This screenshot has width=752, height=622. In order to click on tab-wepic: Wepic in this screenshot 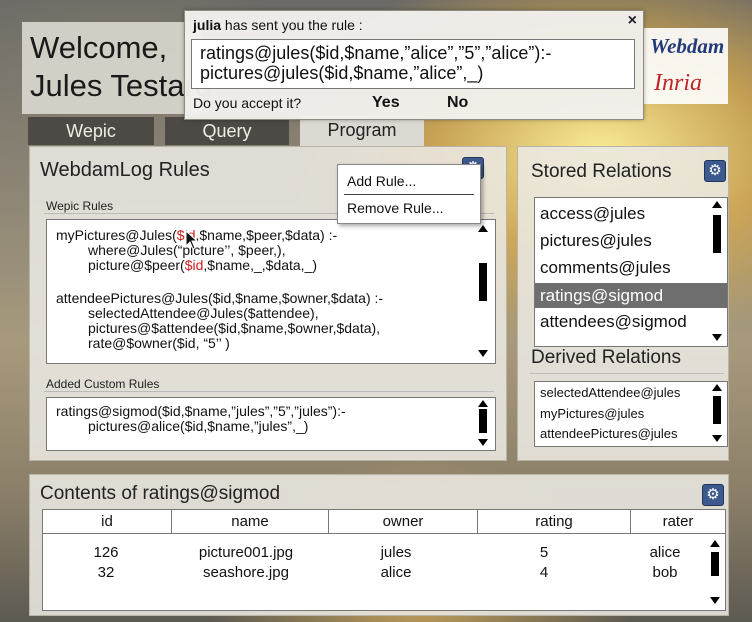, I will do `click(91, 131)`.